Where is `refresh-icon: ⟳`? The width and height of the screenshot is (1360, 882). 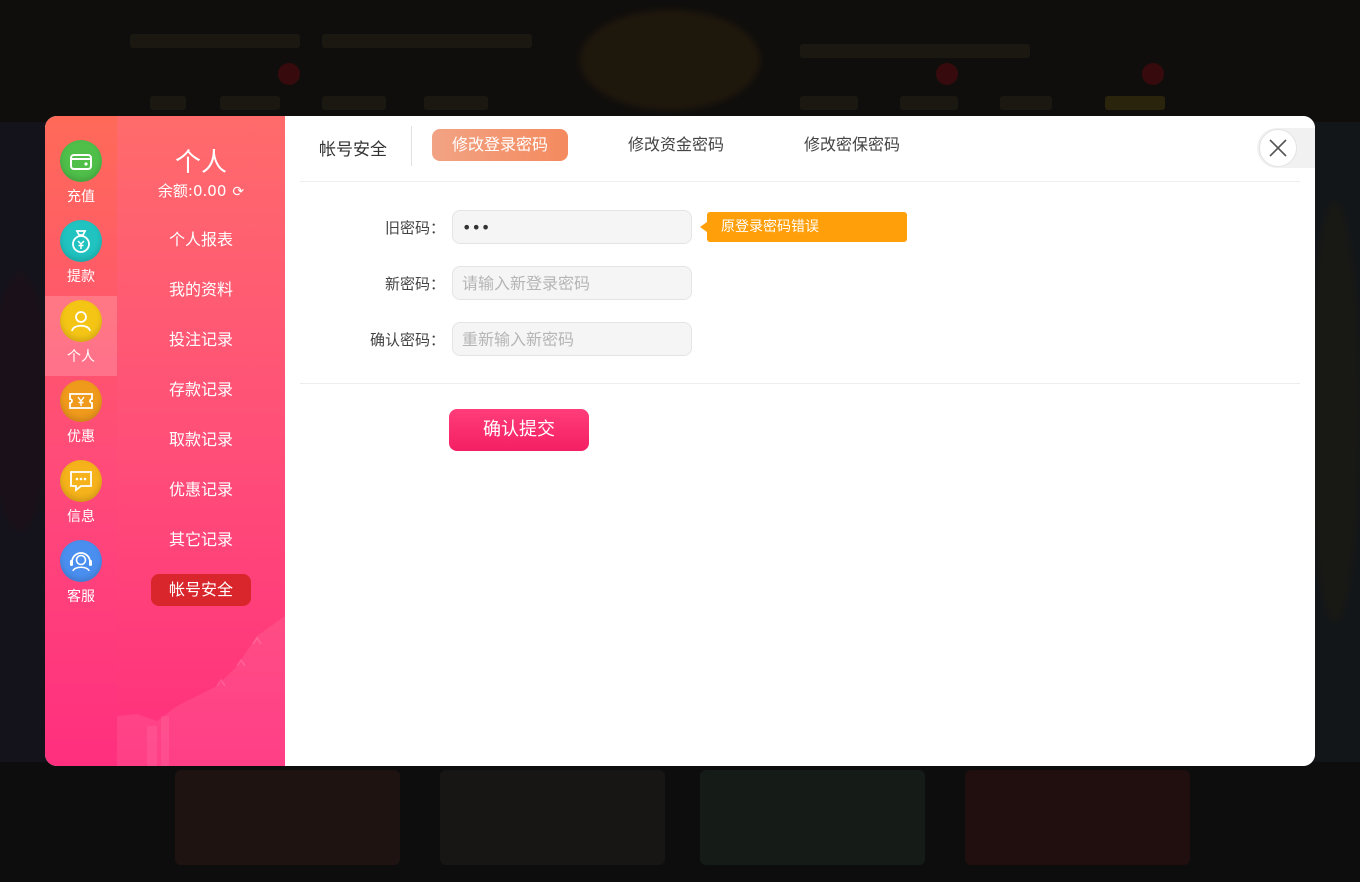
refresh-icon: ⟳ is located at coordinates (238, 192).